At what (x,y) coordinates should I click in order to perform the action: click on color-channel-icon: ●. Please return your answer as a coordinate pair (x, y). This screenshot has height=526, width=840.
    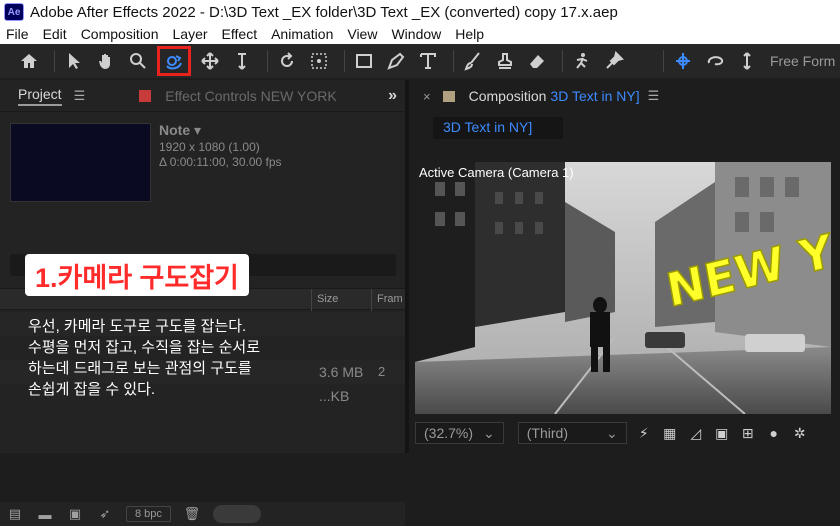
    Looking at the image, I should click on (774, 433).